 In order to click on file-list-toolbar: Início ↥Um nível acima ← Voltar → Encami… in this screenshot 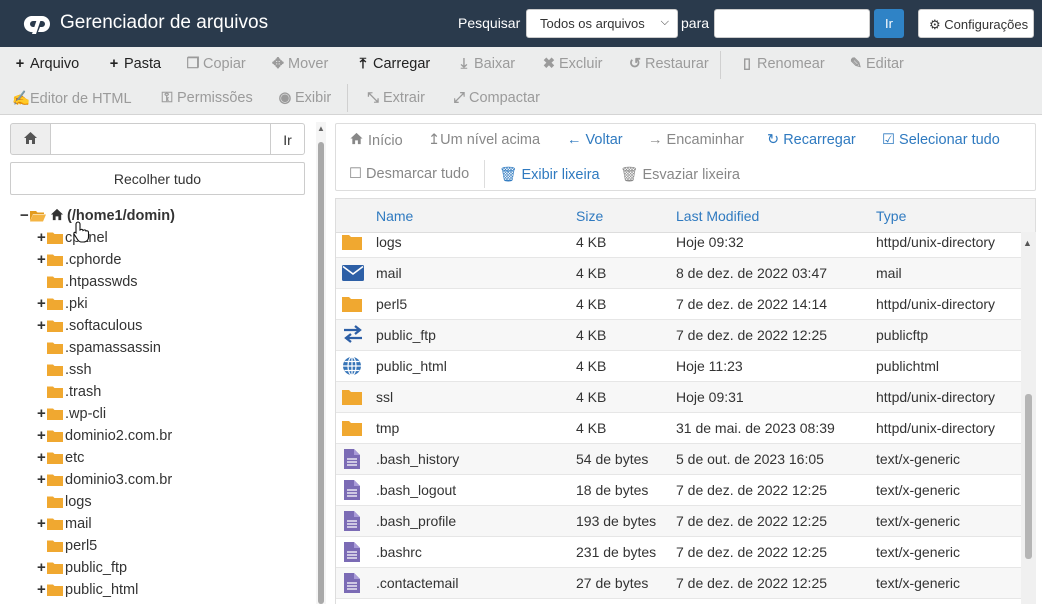, I will do `click(685, 157)`.